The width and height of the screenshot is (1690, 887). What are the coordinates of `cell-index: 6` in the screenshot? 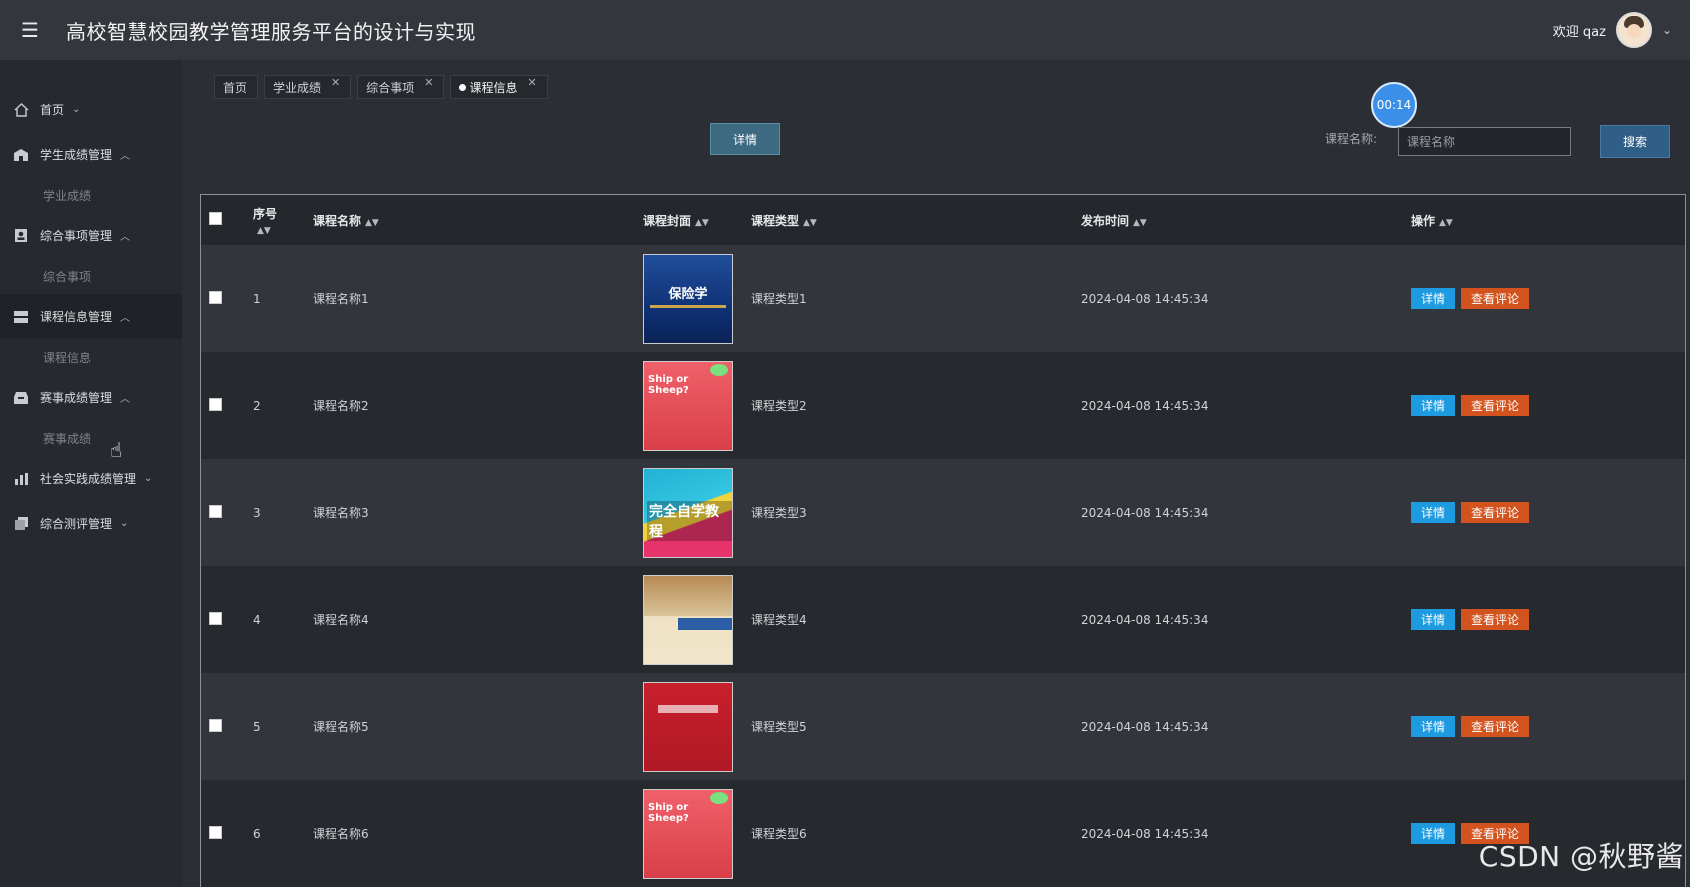 It's located at (257, 833).